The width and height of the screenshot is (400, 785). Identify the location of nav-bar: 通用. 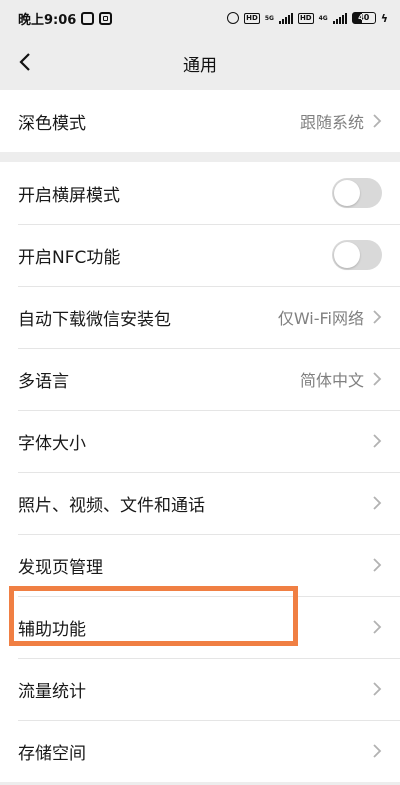
(200, 63).